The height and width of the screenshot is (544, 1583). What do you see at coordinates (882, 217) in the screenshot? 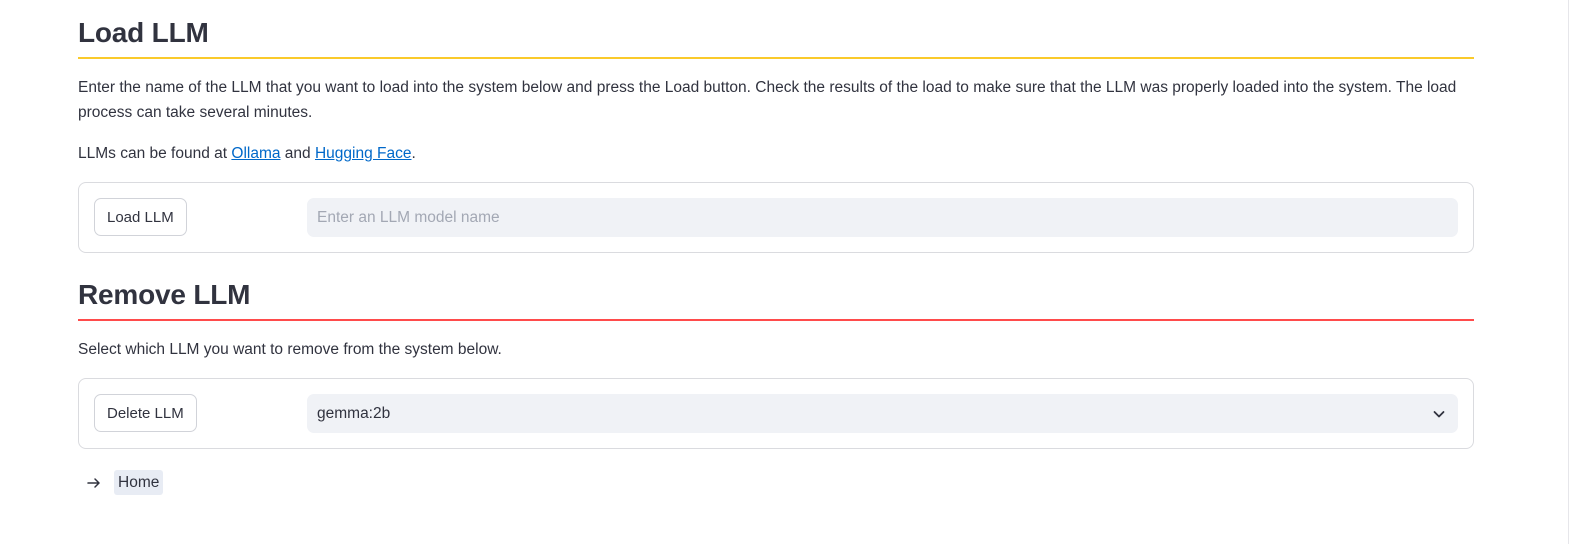
I see `llm-model-name-input` at bounding box center [882, 217].